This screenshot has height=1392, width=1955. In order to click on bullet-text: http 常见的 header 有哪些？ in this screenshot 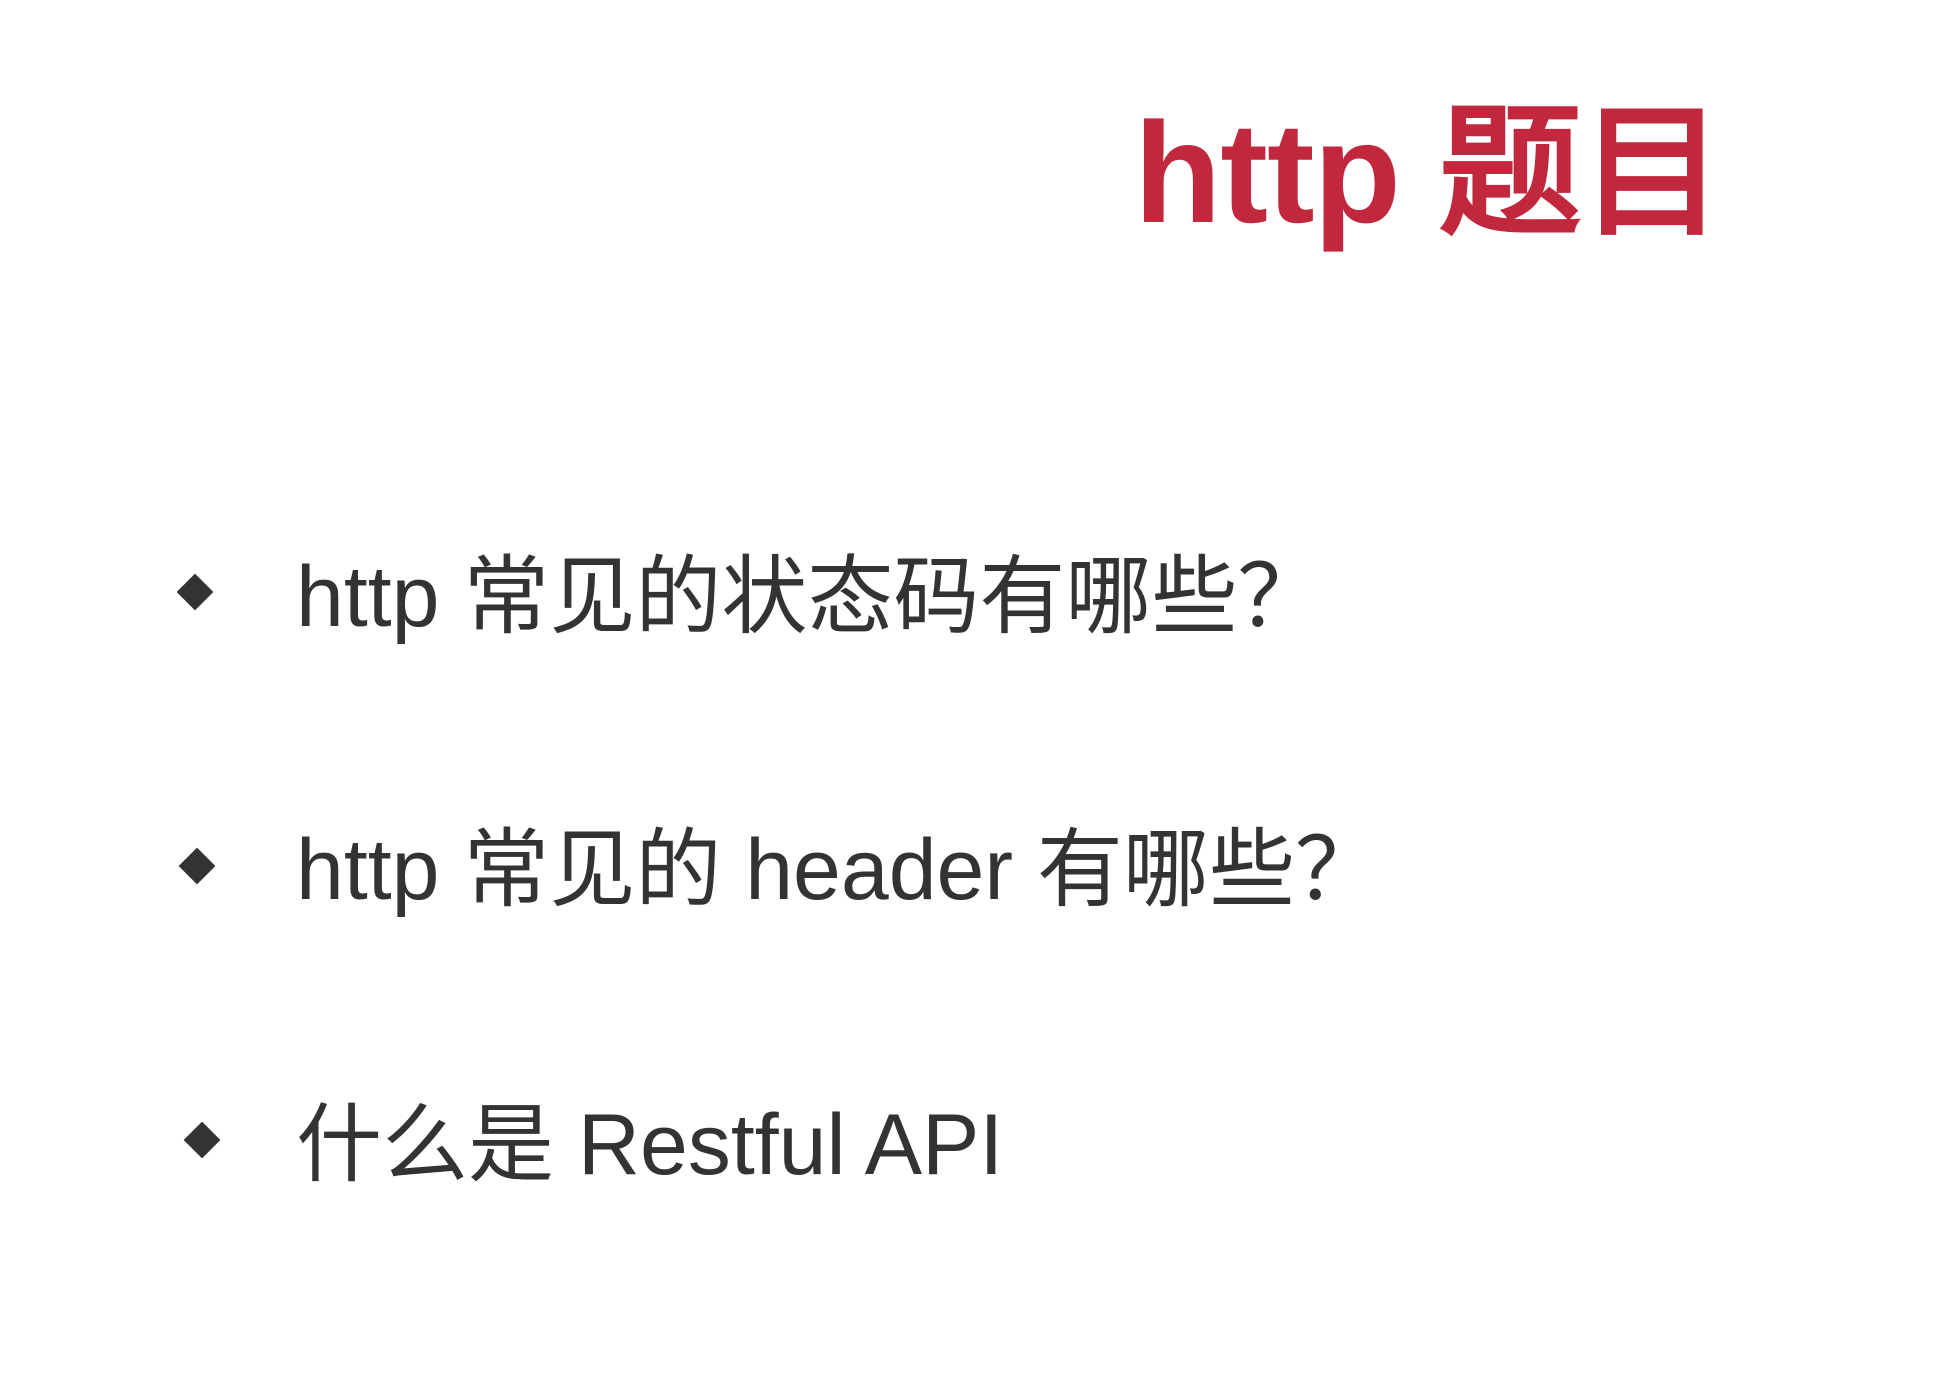, I will do `click(838, 870)`.